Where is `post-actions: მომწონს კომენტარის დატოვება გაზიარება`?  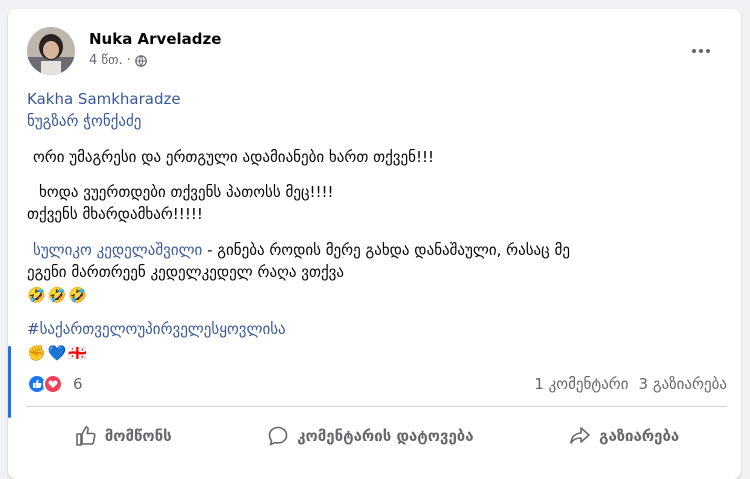 post-actions: მომწონს კომენტარის დატოვება გაზიარება is located at coordinates (377, 436).